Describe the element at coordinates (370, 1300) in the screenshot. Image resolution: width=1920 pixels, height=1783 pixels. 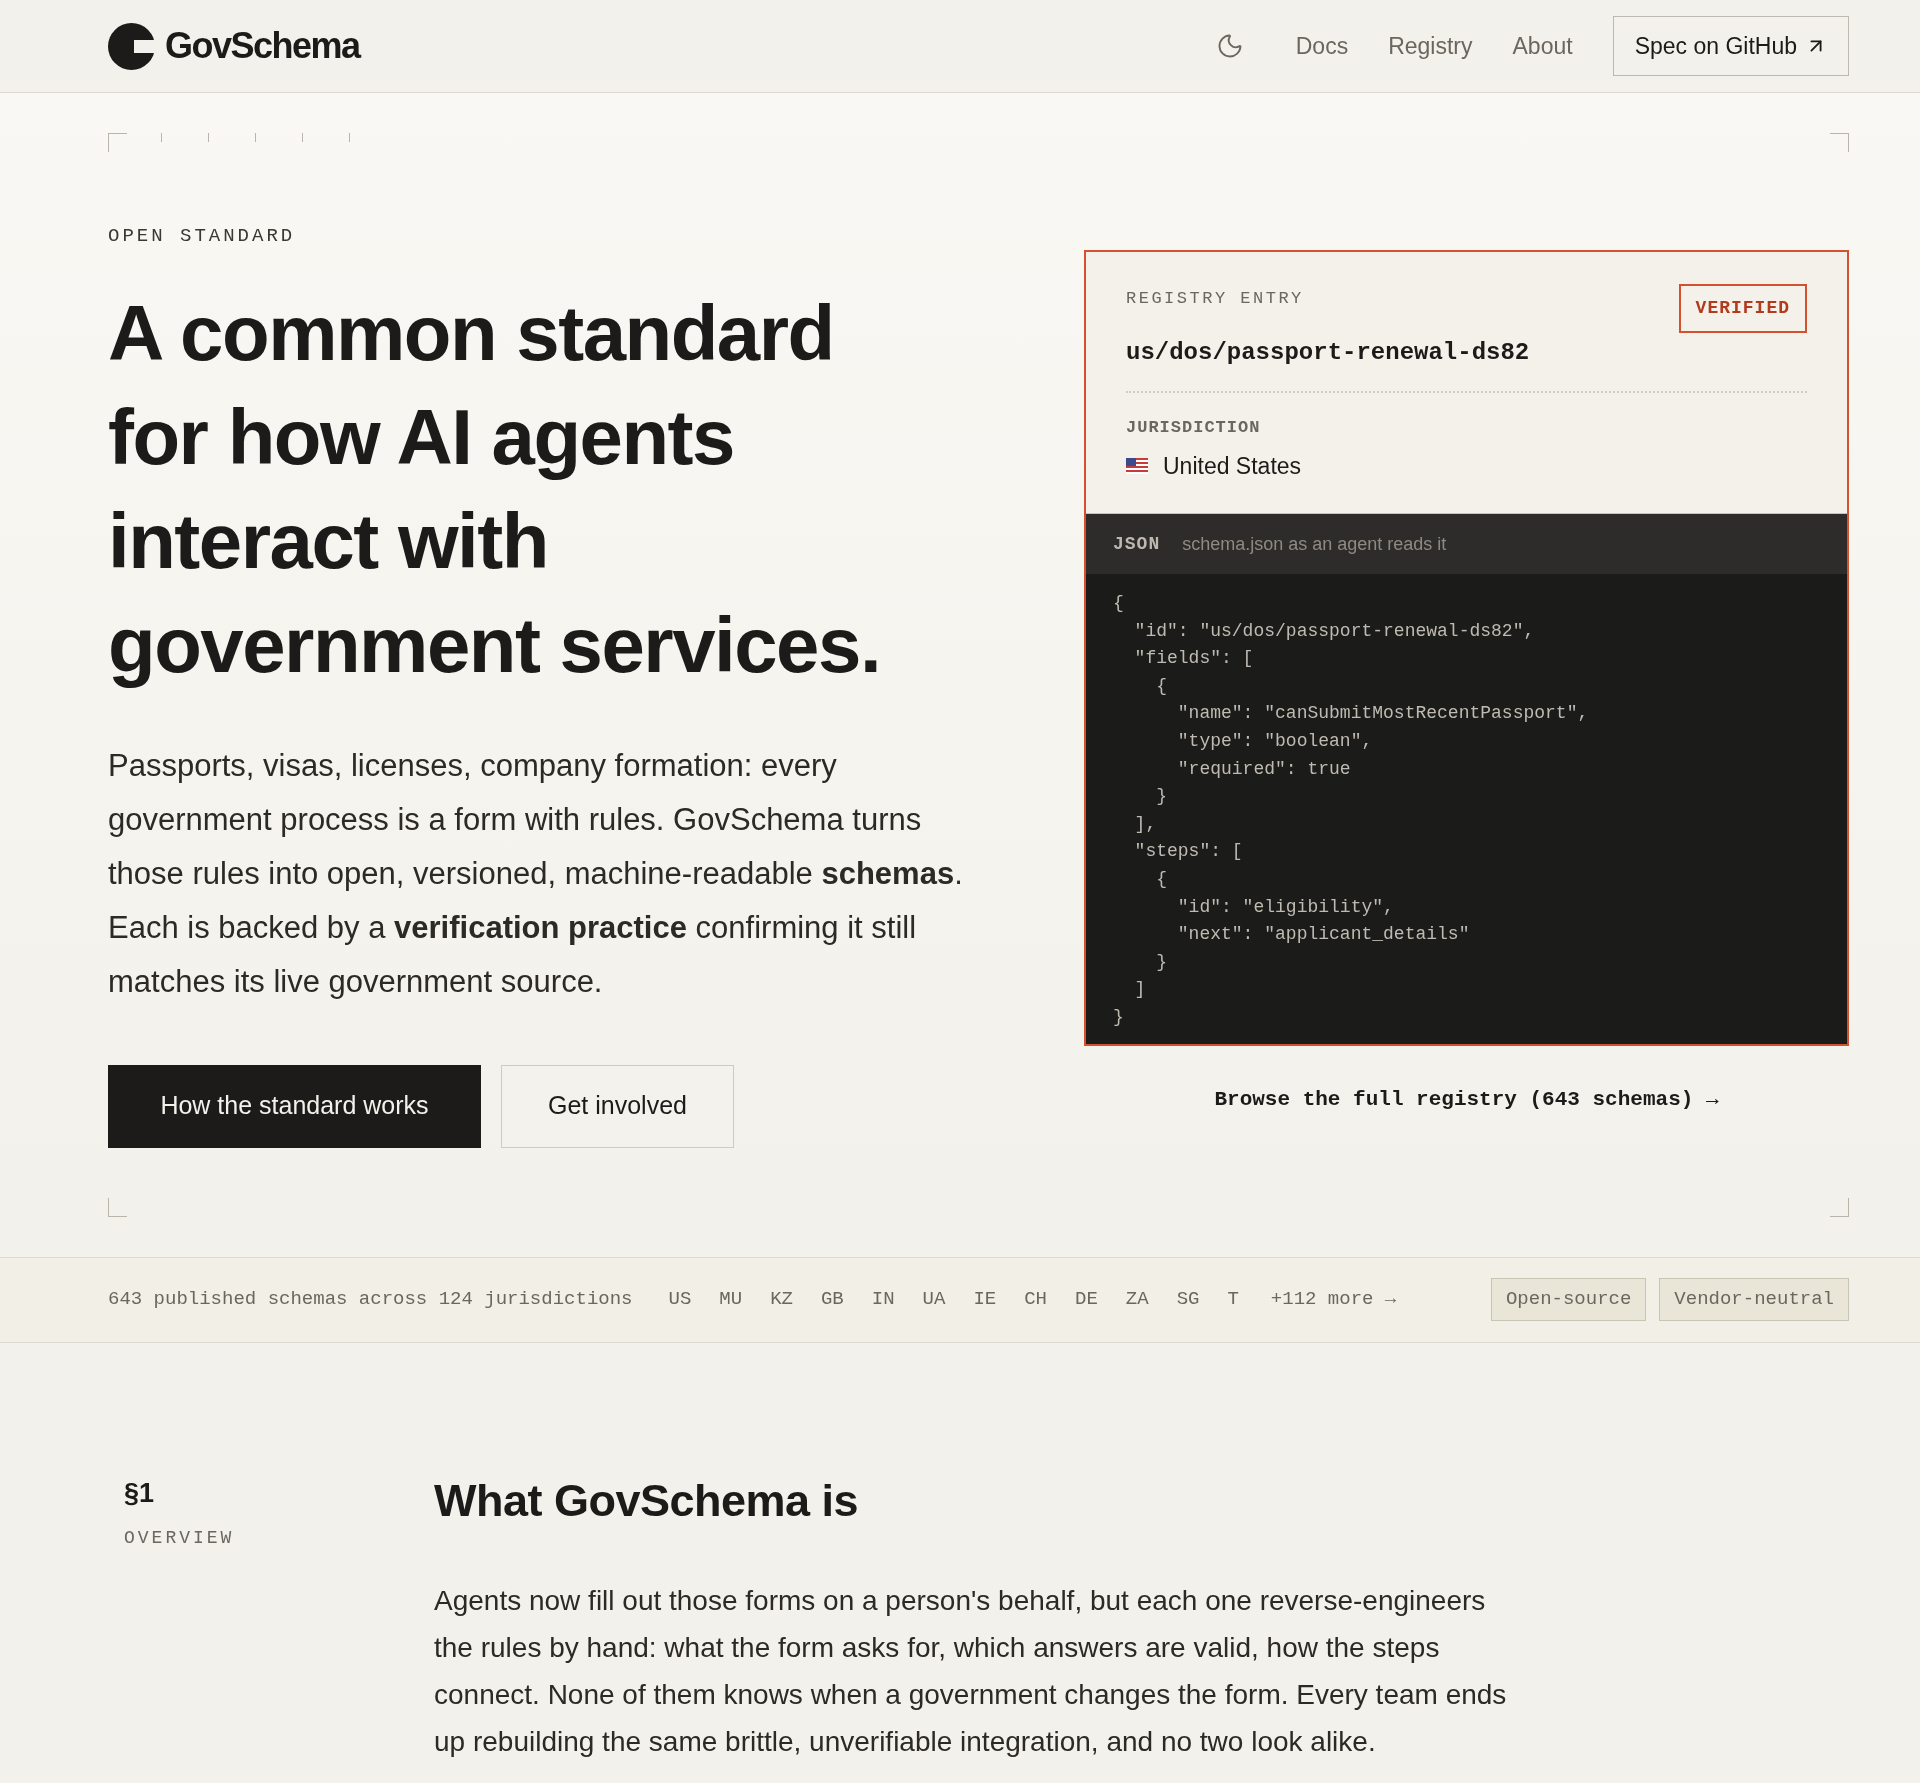
I see `schema-count-summary: 643 published schemas across 124 jurisdictions` at that location.